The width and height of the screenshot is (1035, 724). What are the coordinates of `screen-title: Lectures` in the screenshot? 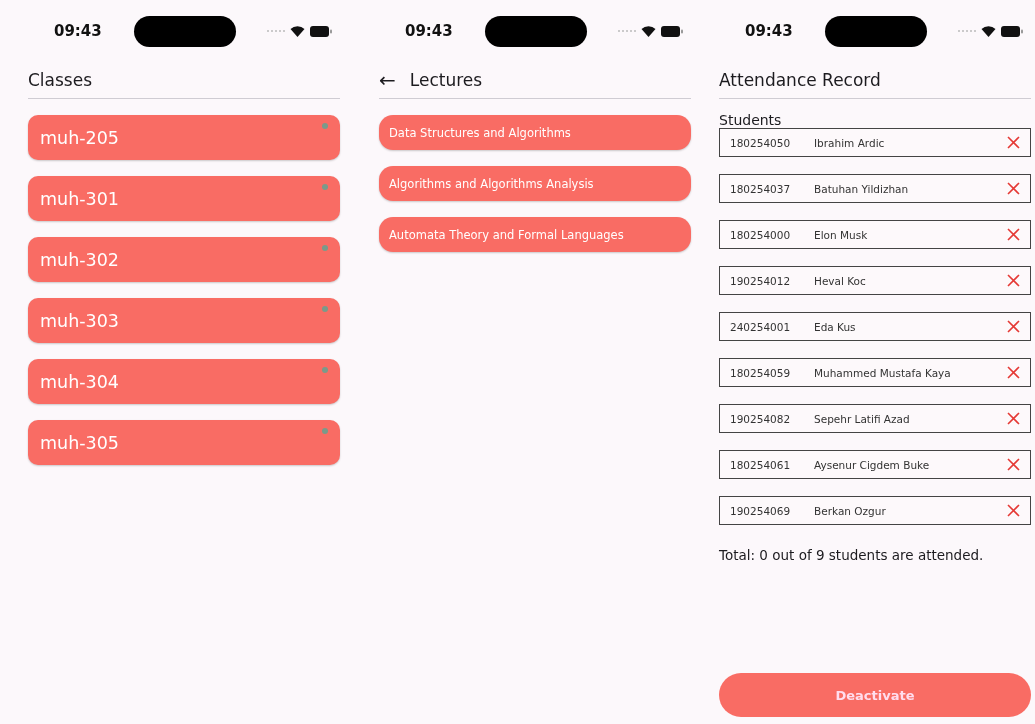 It's located at (446, 80).